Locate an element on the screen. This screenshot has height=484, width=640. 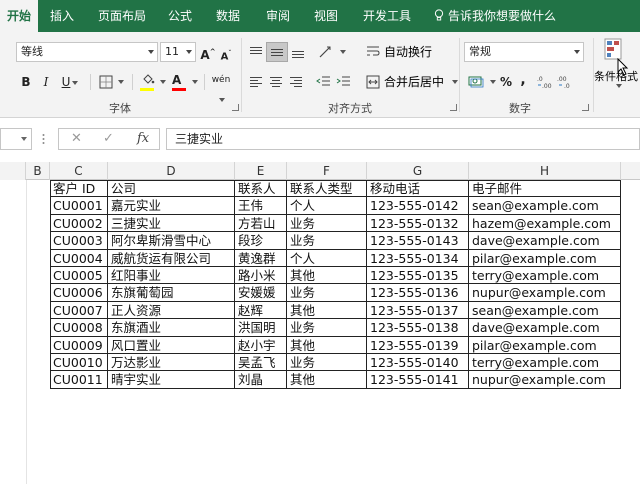
increase-indent-button is located at coordinates (344, 82).